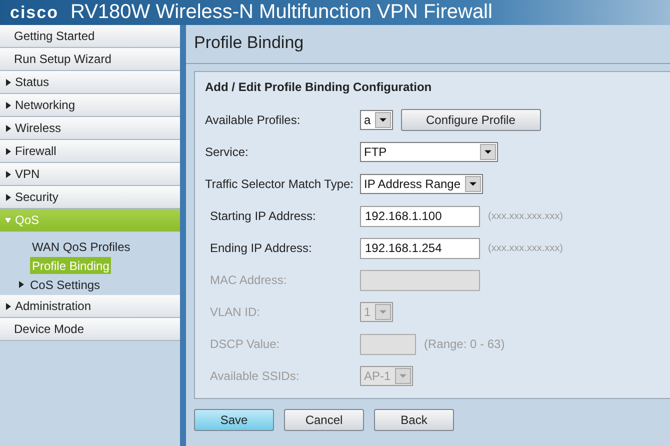  Describe the element at coordinates (81, 246) in the screenshot. I see `sidebar-subitem: WAN QoS Profiles` at that location.